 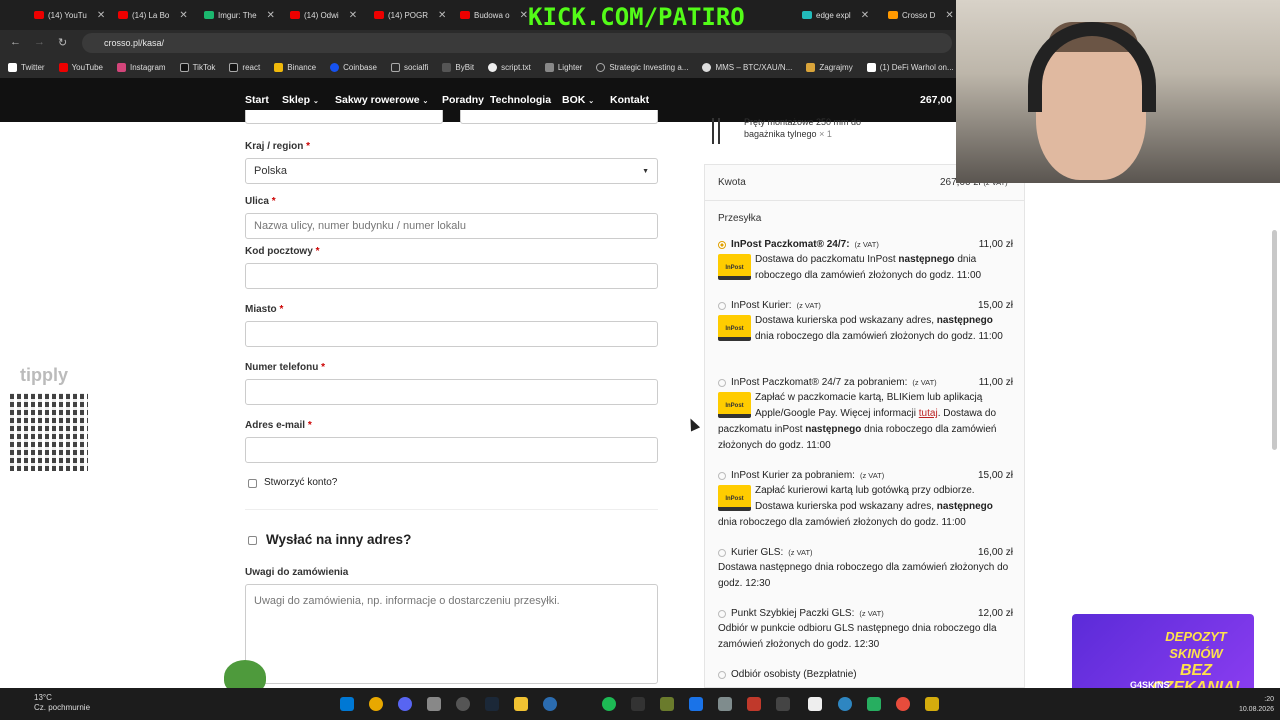 I want to click on shipping-option: Odbiór osobisty (Bezpłatnie), so click(x=865, y=674).